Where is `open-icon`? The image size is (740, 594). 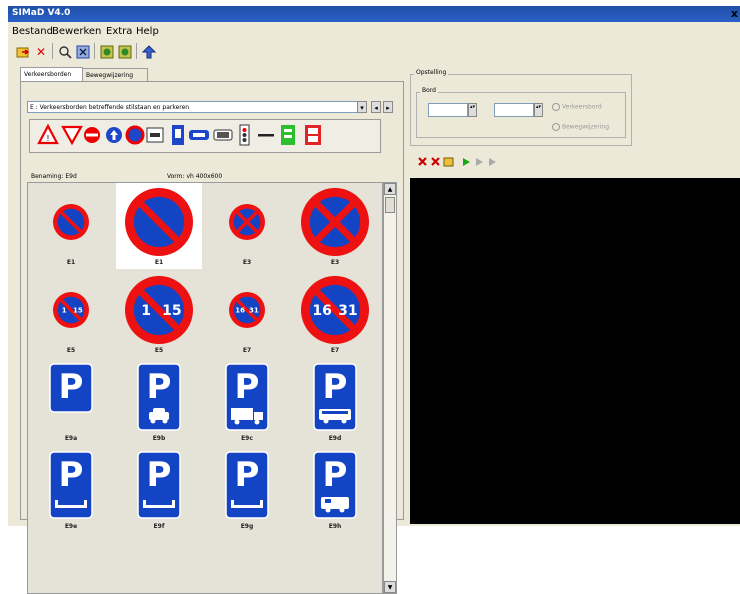 open-icon is located at coordinates (23, 51).